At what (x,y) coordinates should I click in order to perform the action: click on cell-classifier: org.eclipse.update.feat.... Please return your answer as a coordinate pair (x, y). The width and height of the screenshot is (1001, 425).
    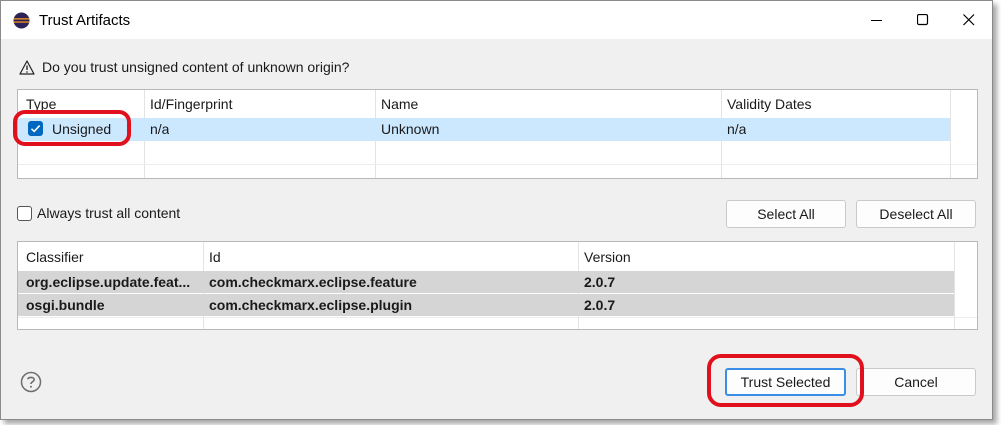
    Looking at the image, I should click on (108, 282).